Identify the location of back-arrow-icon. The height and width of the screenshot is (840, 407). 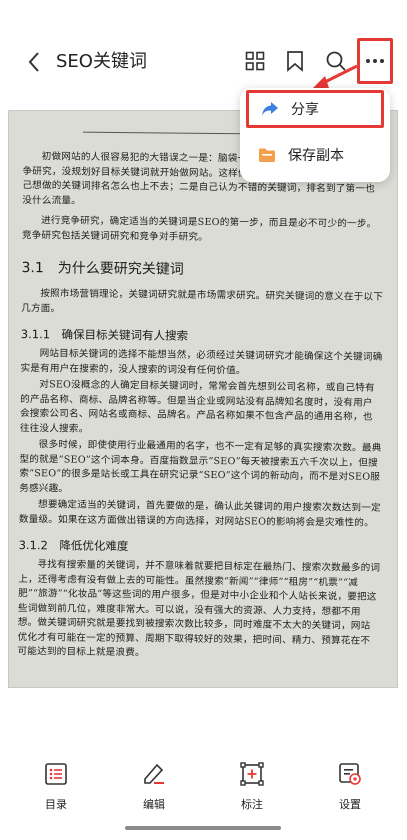
(33, 62).